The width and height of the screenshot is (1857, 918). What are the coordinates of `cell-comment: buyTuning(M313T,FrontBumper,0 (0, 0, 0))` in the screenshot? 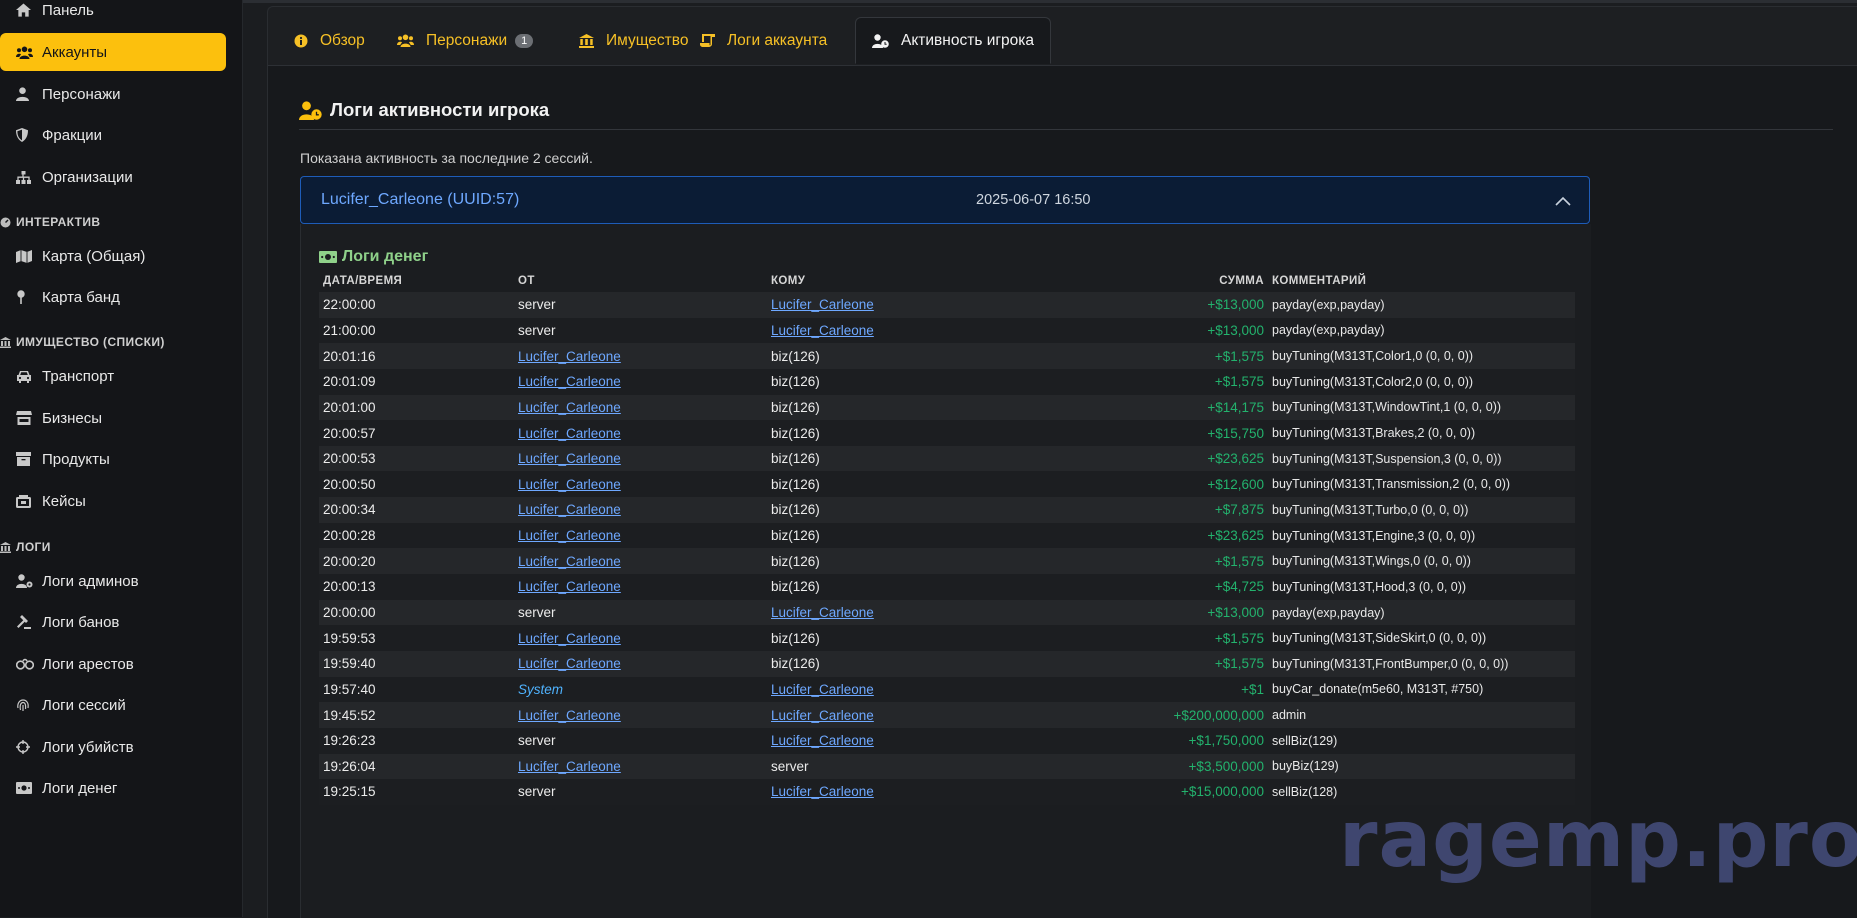 It's located at (1421, 663).